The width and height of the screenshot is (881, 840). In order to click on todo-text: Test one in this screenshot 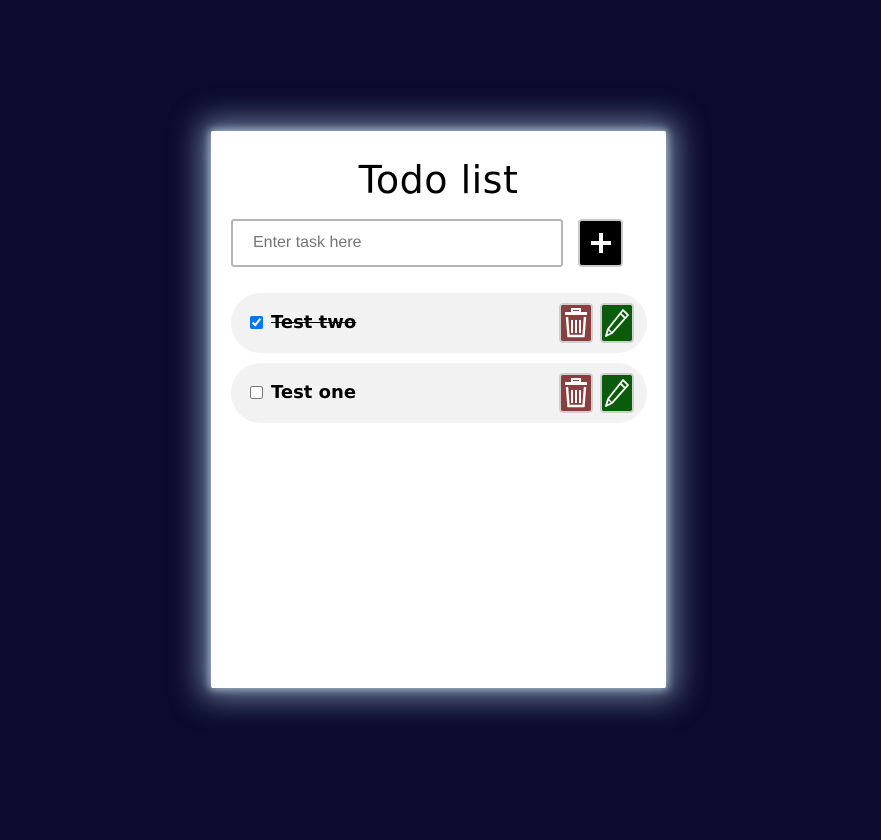, I will do `click(314, 392)`.